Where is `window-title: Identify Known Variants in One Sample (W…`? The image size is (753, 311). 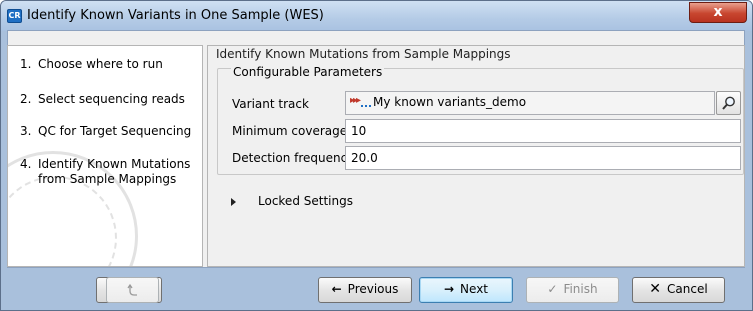
window-title: Identify Known Variants in One Sample (W… is located at coordinates (175, 15).